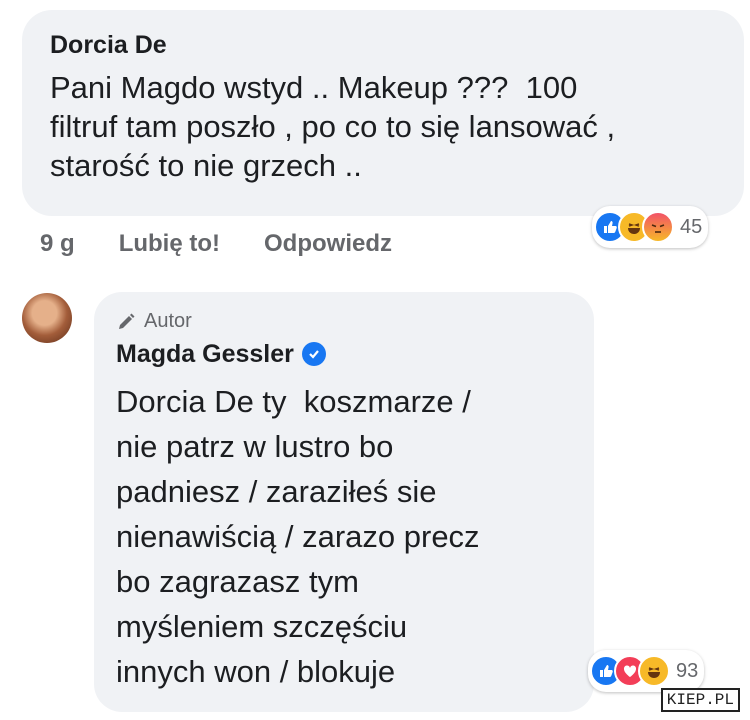  I want to click on like-button: Lubię to!, so click(169, 244).